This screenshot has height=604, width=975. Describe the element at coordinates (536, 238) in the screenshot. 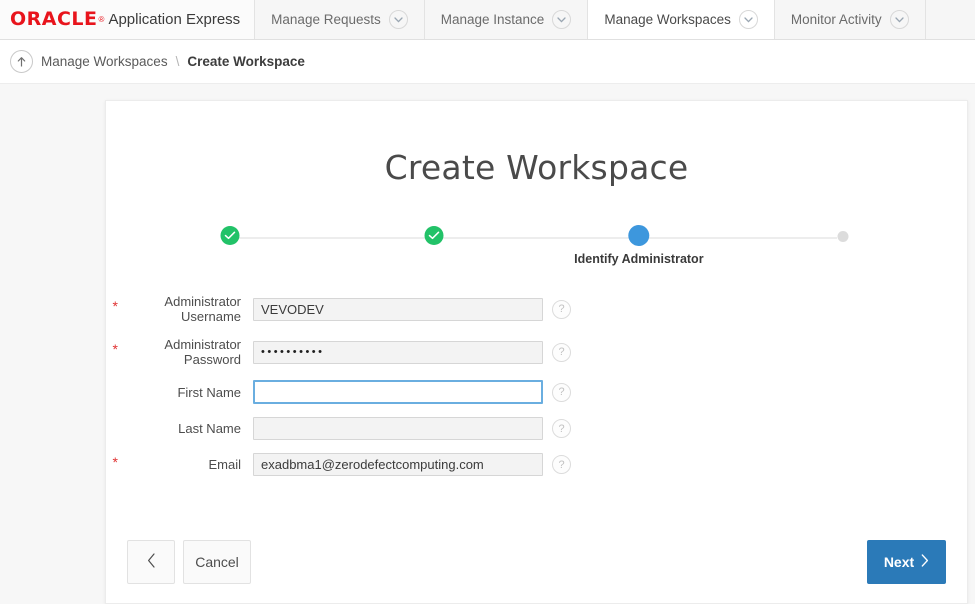

I see `step-connector-line` at that location.